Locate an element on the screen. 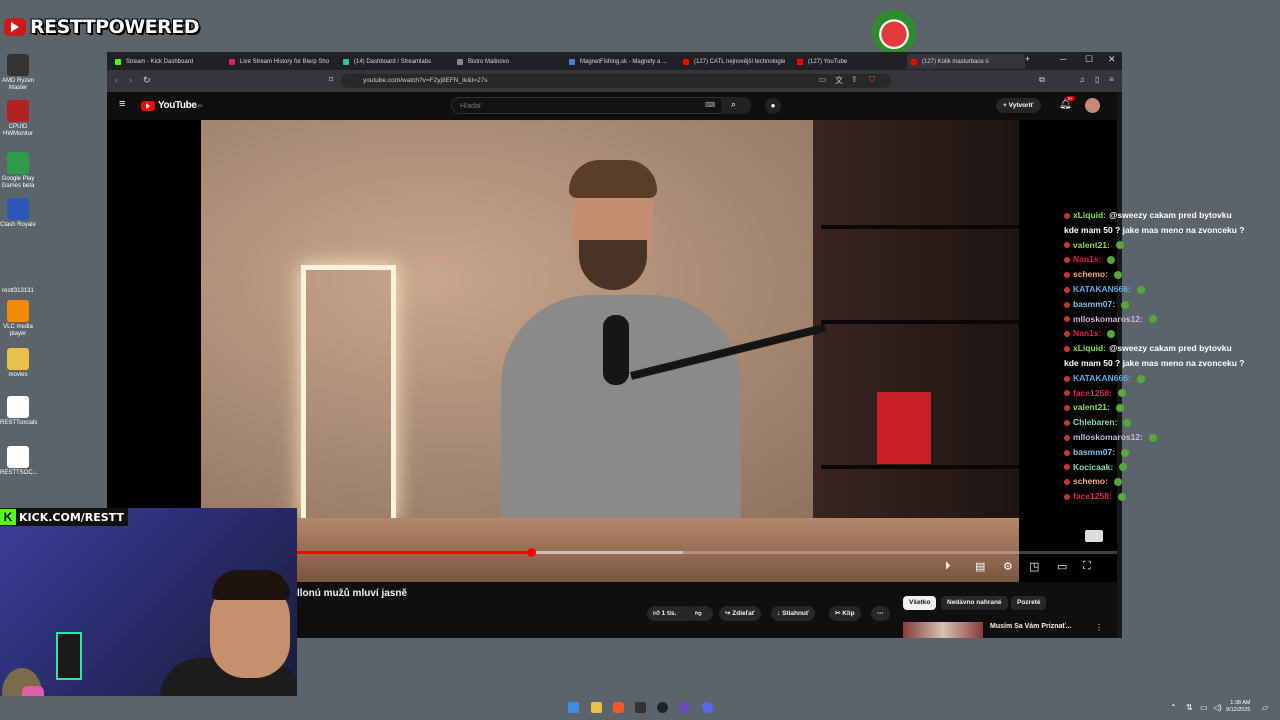 The image size is (1280, 720). settings-gear-icon: ⚙ is located at coordinates (1008, 566).